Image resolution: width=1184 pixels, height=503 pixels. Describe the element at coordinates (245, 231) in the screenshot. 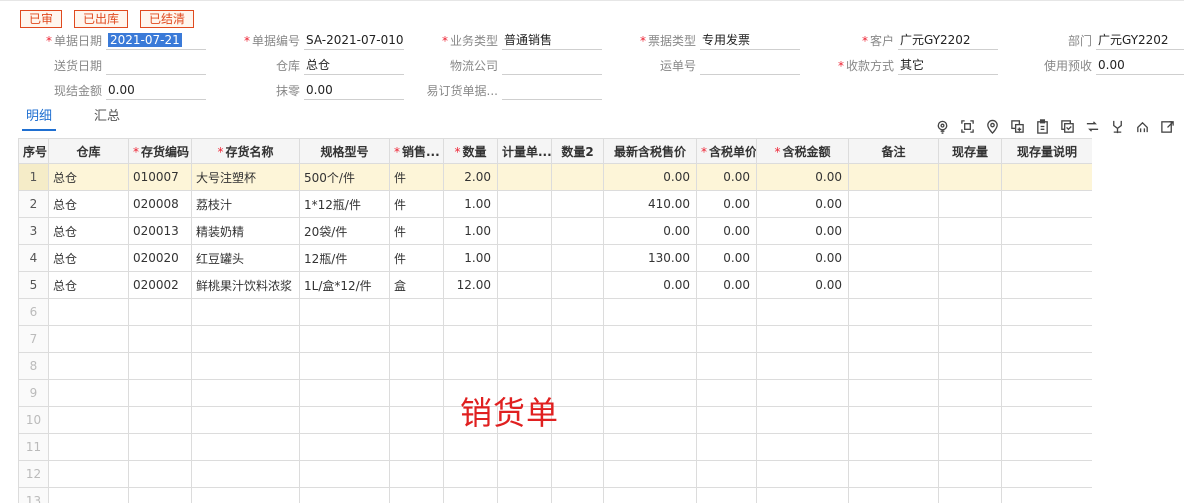

I see `table-cell: 精装奶精` at that location.